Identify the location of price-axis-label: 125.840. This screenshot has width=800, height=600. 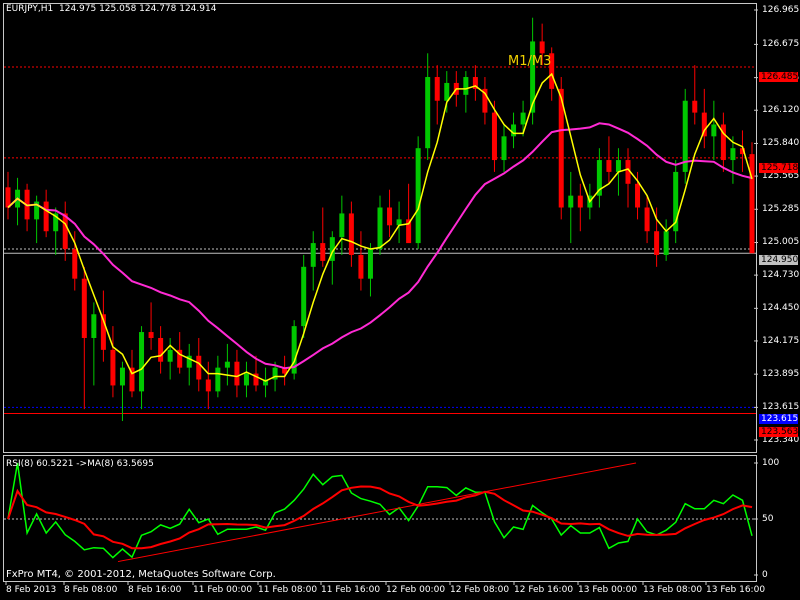
(781, 143).